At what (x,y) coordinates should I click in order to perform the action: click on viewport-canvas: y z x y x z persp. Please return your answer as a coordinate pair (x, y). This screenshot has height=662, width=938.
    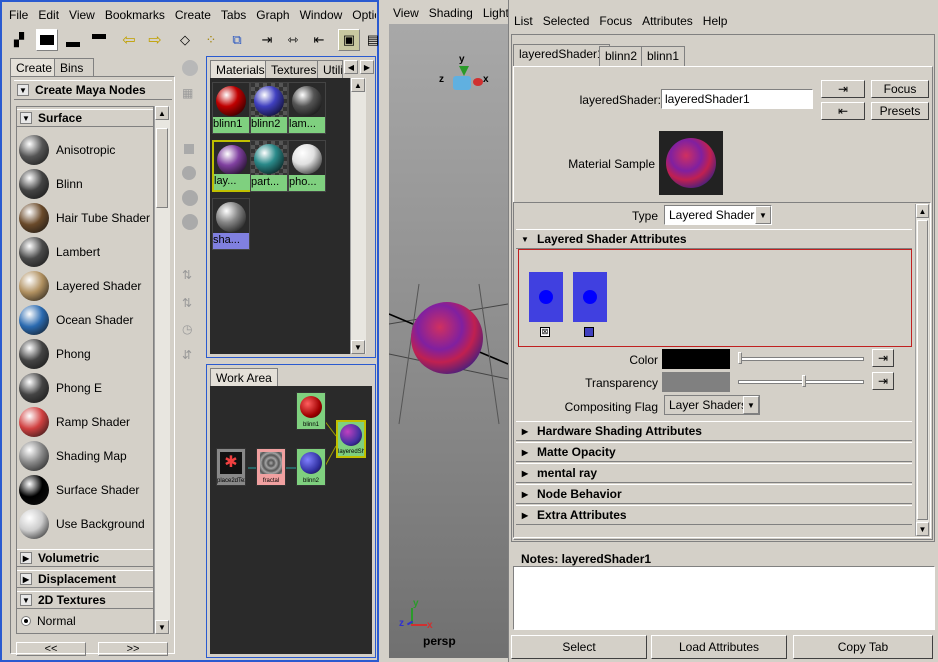
    Looking at the image, I should click on (448, 341).